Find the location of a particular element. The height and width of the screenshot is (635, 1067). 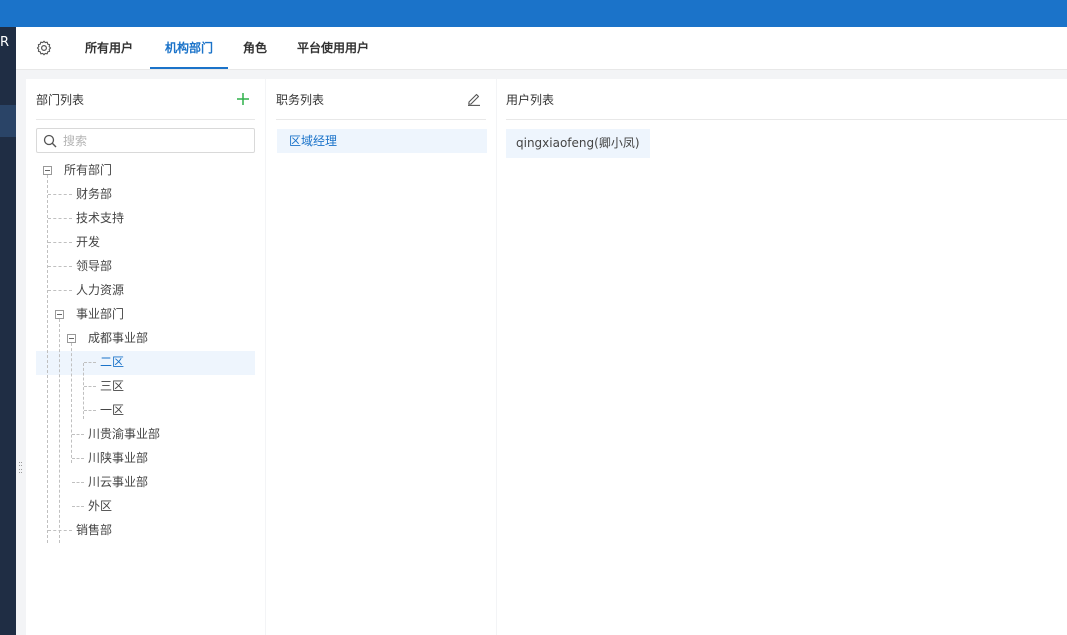

tree-node: 川贵渝事业部 is located at coordinates (124, 434).